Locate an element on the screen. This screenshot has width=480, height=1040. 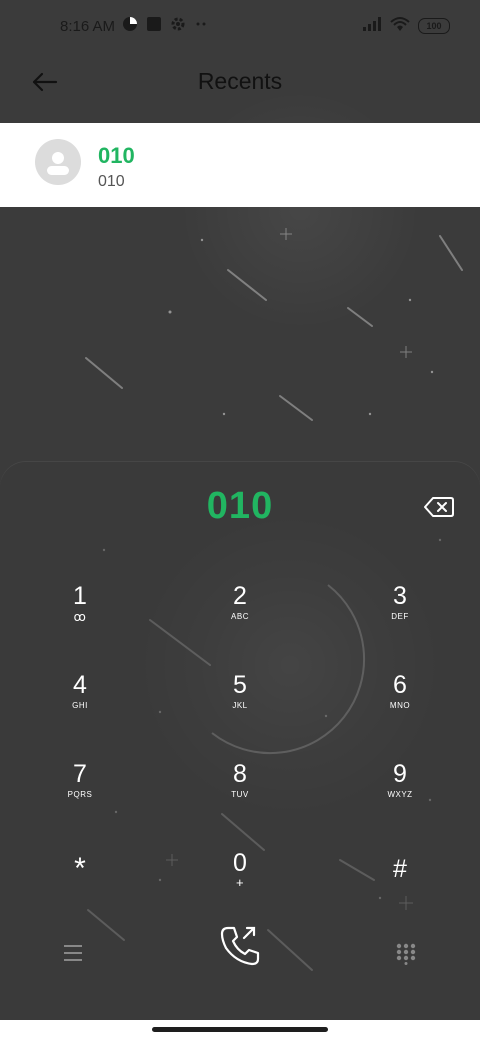
key-0-plus: + is located at coordinates (240, 882).